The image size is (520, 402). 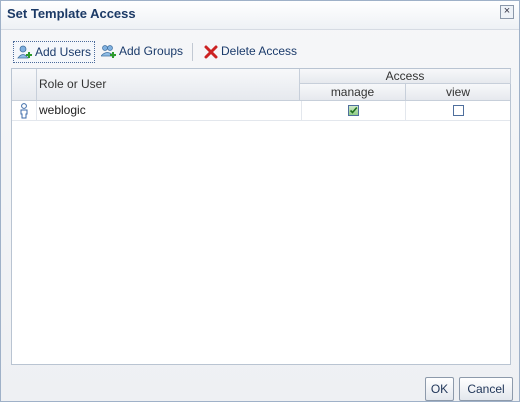 I want to click on column-header-view-label: view, so click(x=457, y=92).